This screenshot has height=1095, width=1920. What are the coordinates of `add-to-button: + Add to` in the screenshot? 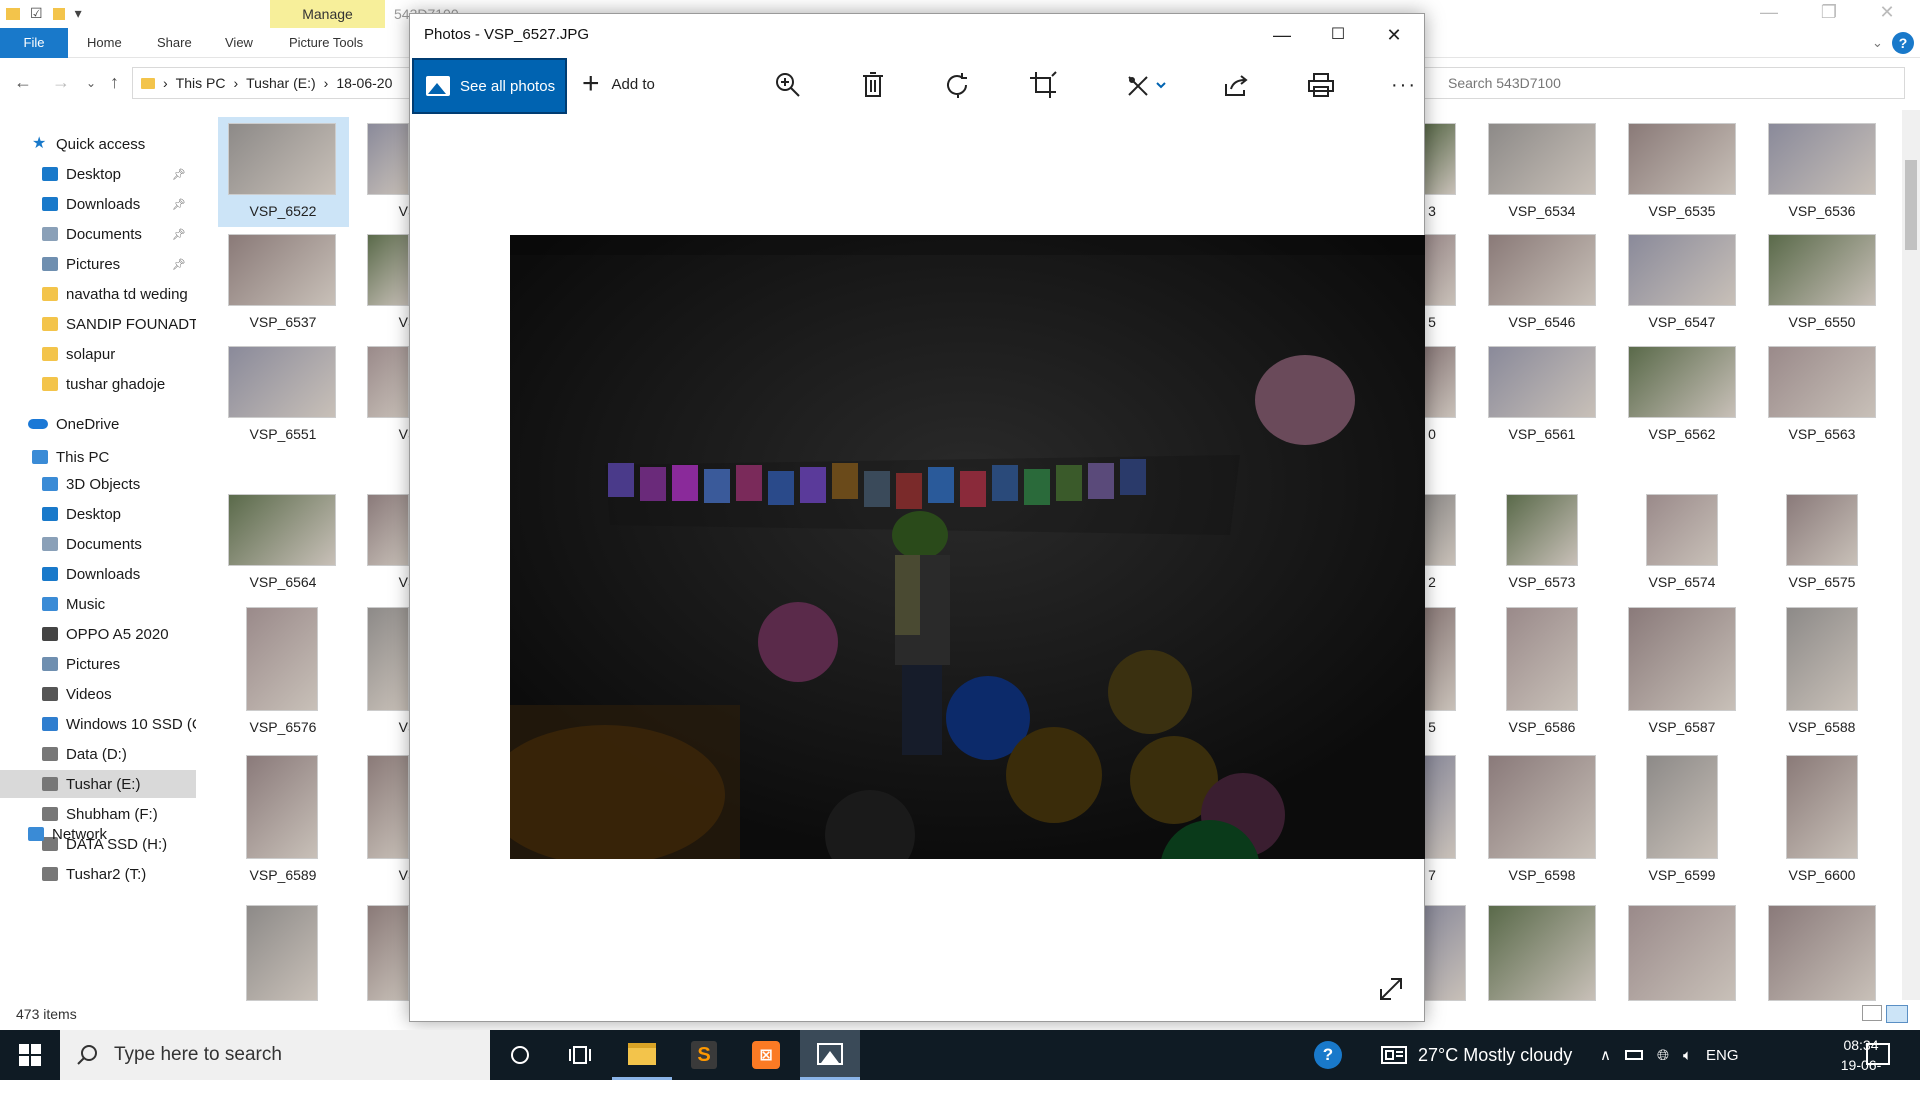 It's located at (618, 84).